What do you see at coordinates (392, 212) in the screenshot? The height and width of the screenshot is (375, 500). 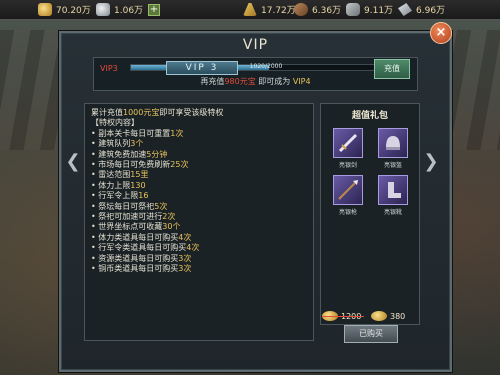 I see `gift-item-name: 亮银靴` at bounding box center [392, 212].